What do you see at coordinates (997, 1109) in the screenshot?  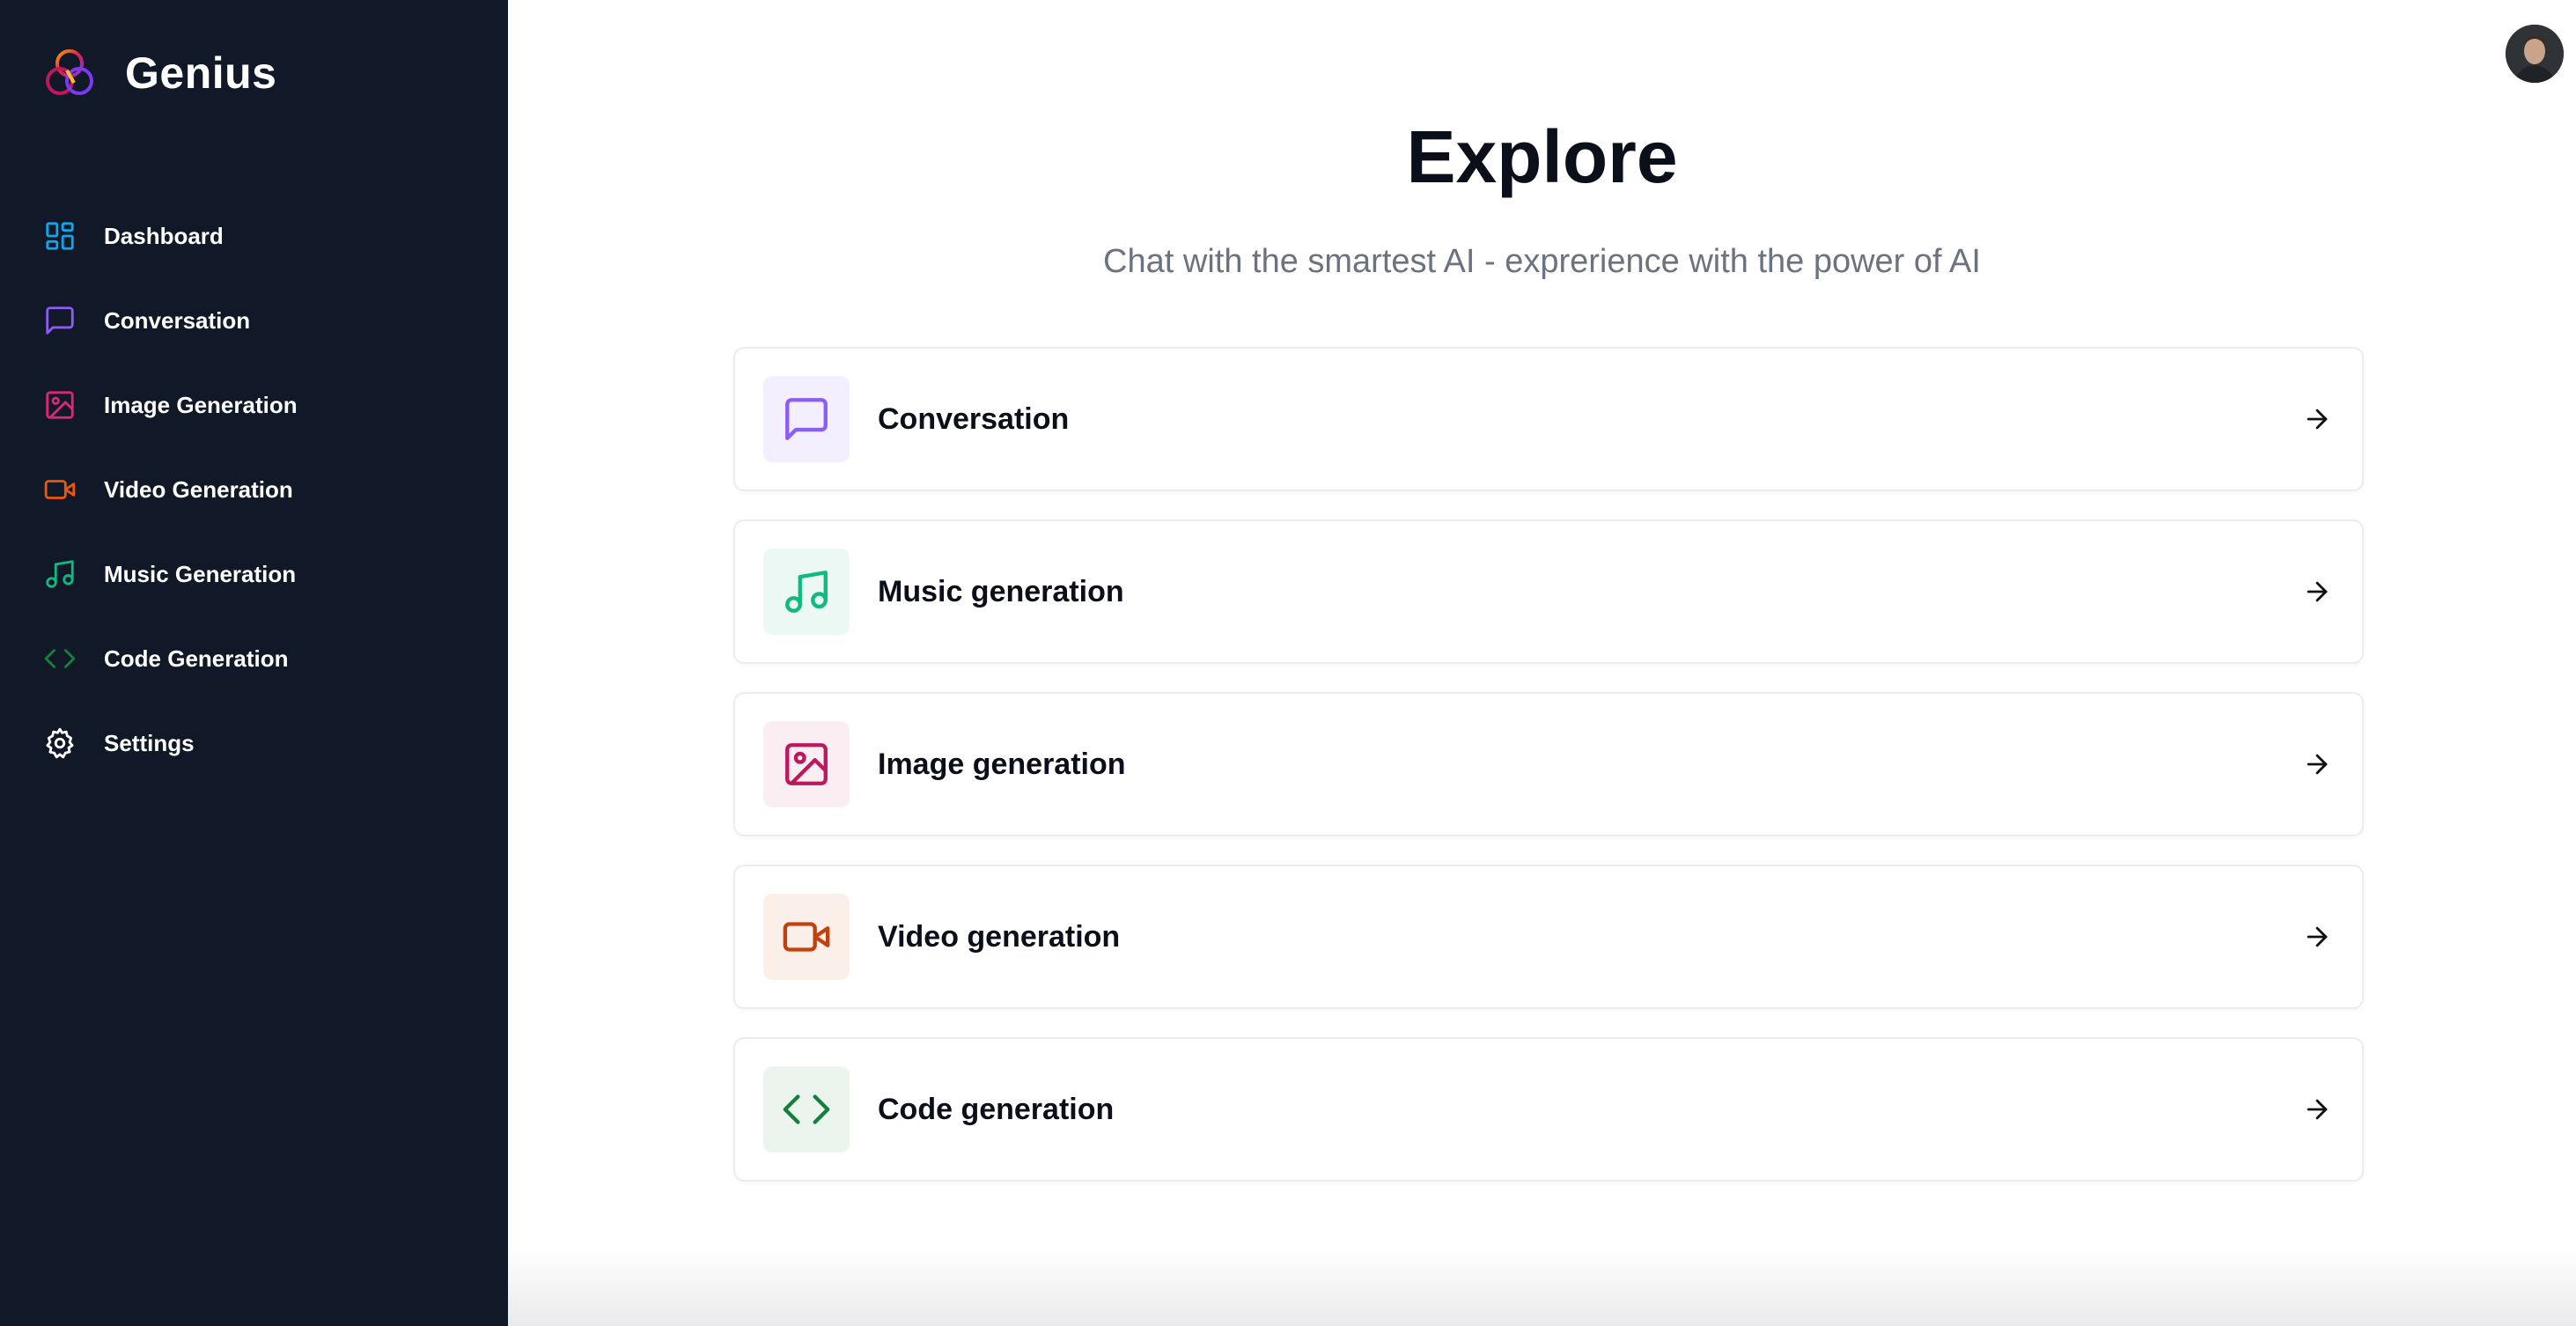 I see `tool-label: Code generation` at bounding box center [997, 1109].